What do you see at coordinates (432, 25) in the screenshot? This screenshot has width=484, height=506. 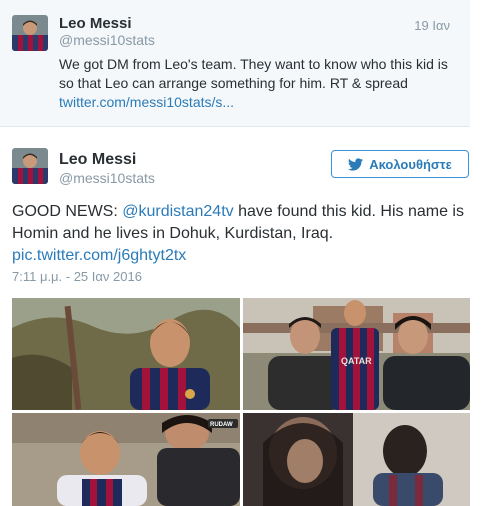 I see `tweet-date: 19 Ιαν` at bounding box center [432, 25].